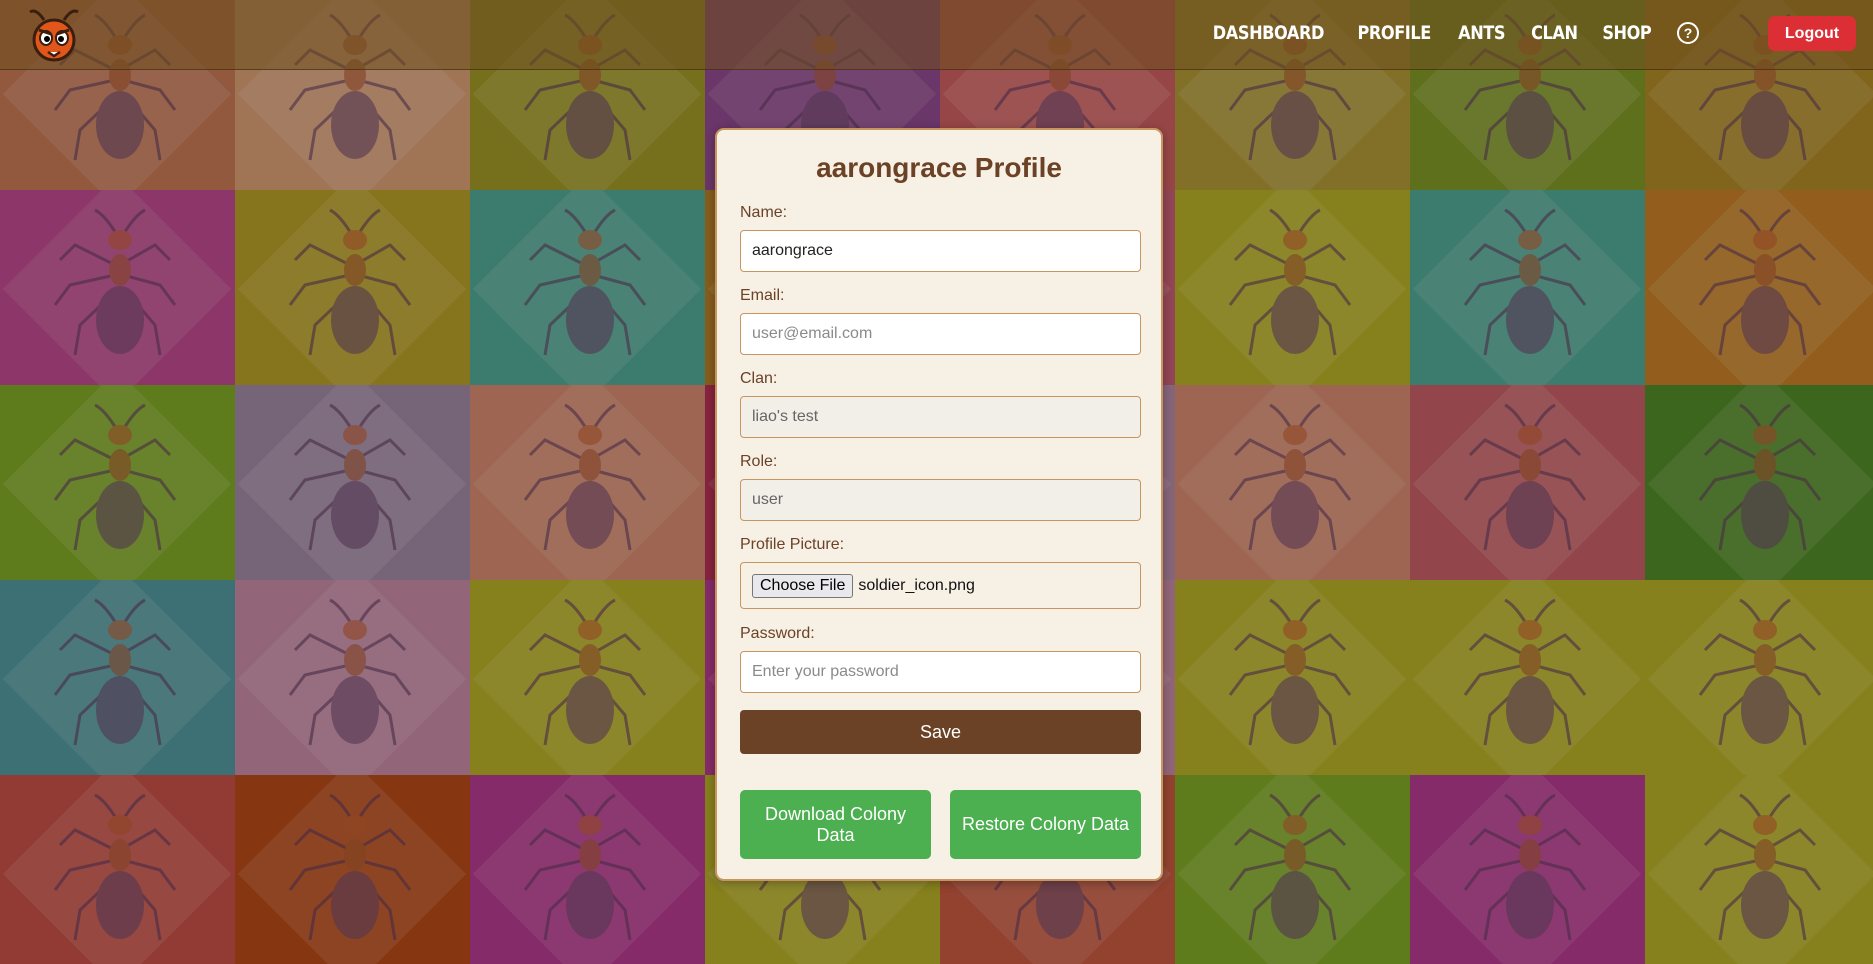  What do you see at coordinates (1269, 33) in the screenshot?
I see `nav-link-dashboard: DASHBOARD` at bounding box center [1269, 33].